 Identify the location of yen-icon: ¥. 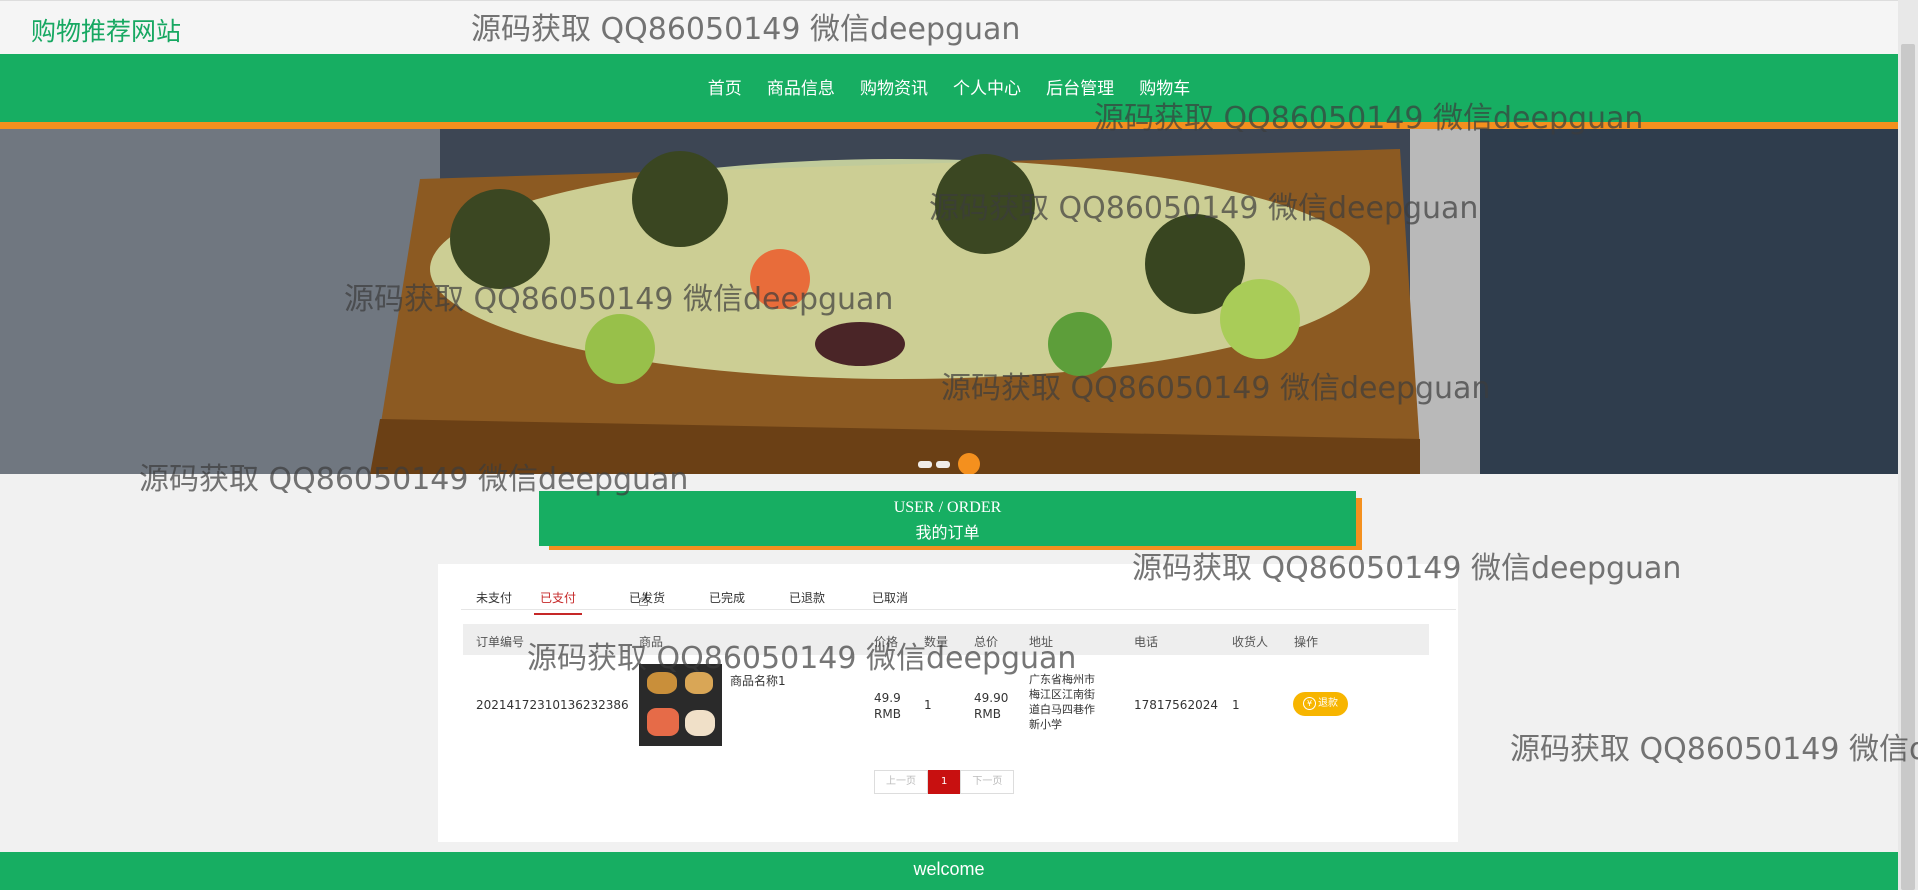
(1309, 703).